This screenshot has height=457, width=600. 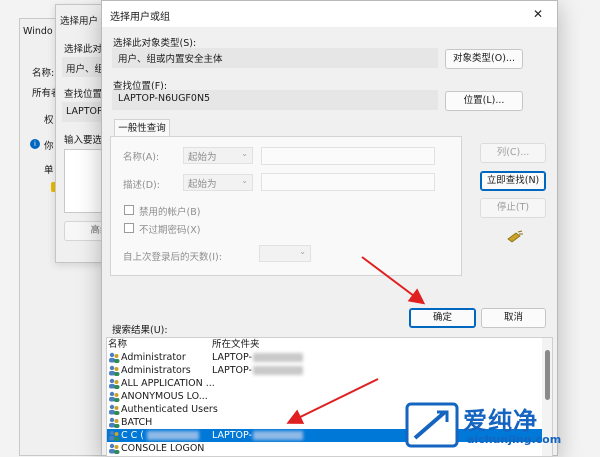 I want to click on annotation-arrows, so click(x=356, y=340).